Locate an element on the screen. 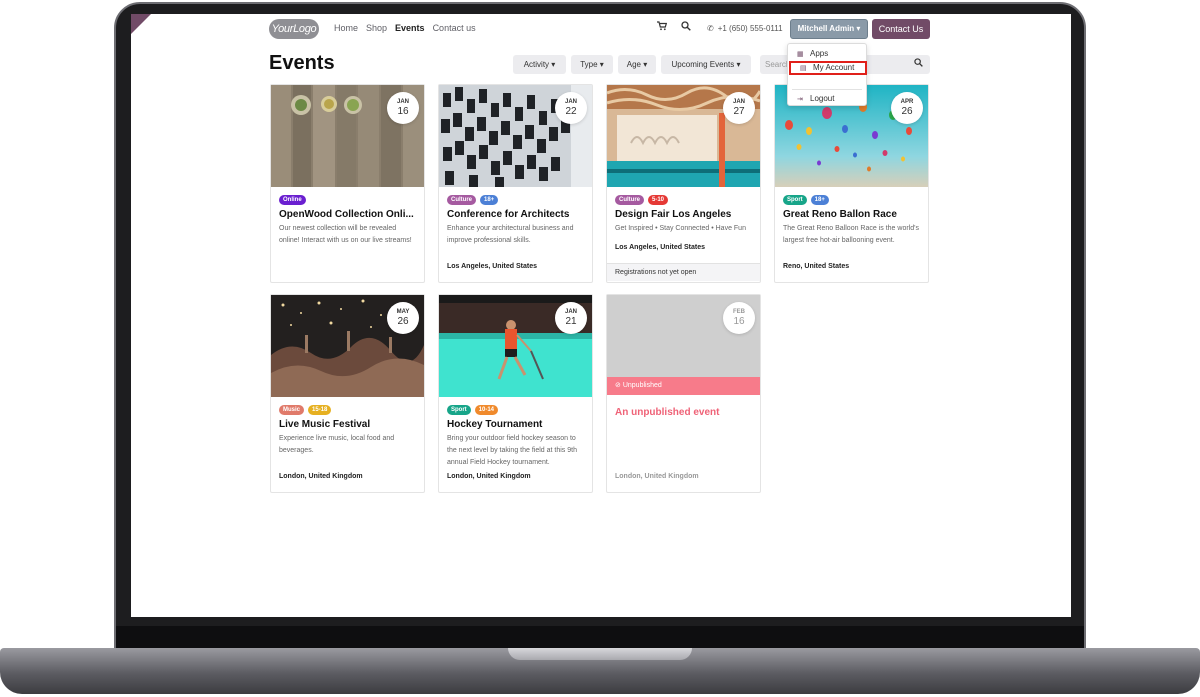 This screenshot has width=1200, height=697. dropdown-divider is located at coordinates (827, 89).